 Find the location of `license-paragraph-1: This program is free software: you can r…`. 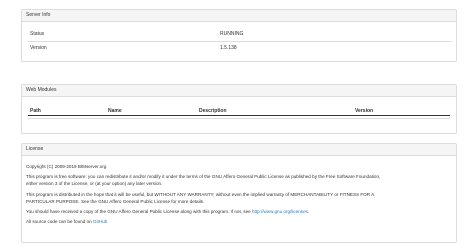

license-paragraph-1: This program is free software: you can r… is located at coordinates (237, 180).